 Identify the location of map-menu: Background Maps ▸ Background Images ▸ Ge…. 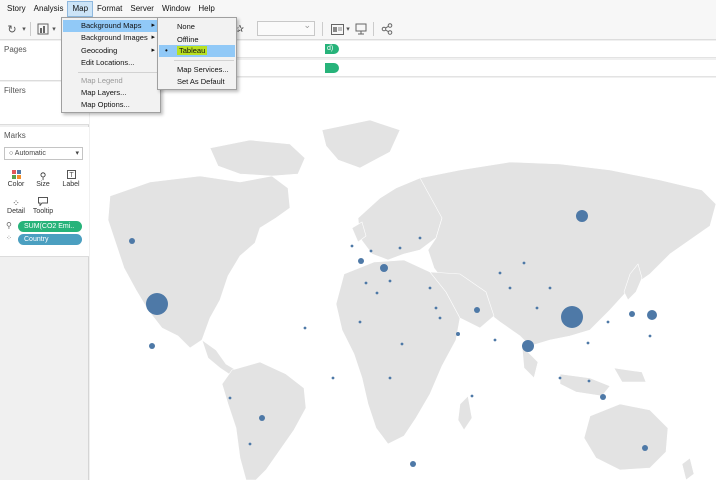
(111, 65).